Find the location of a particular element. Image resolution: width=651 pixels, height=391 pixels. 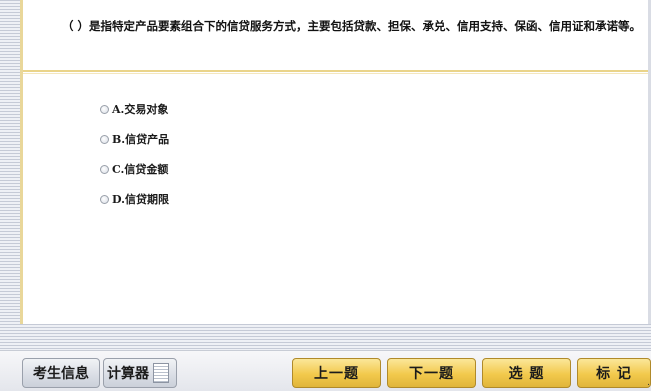

option-label: B.信贷产品 is located at coordinates (141, 139).